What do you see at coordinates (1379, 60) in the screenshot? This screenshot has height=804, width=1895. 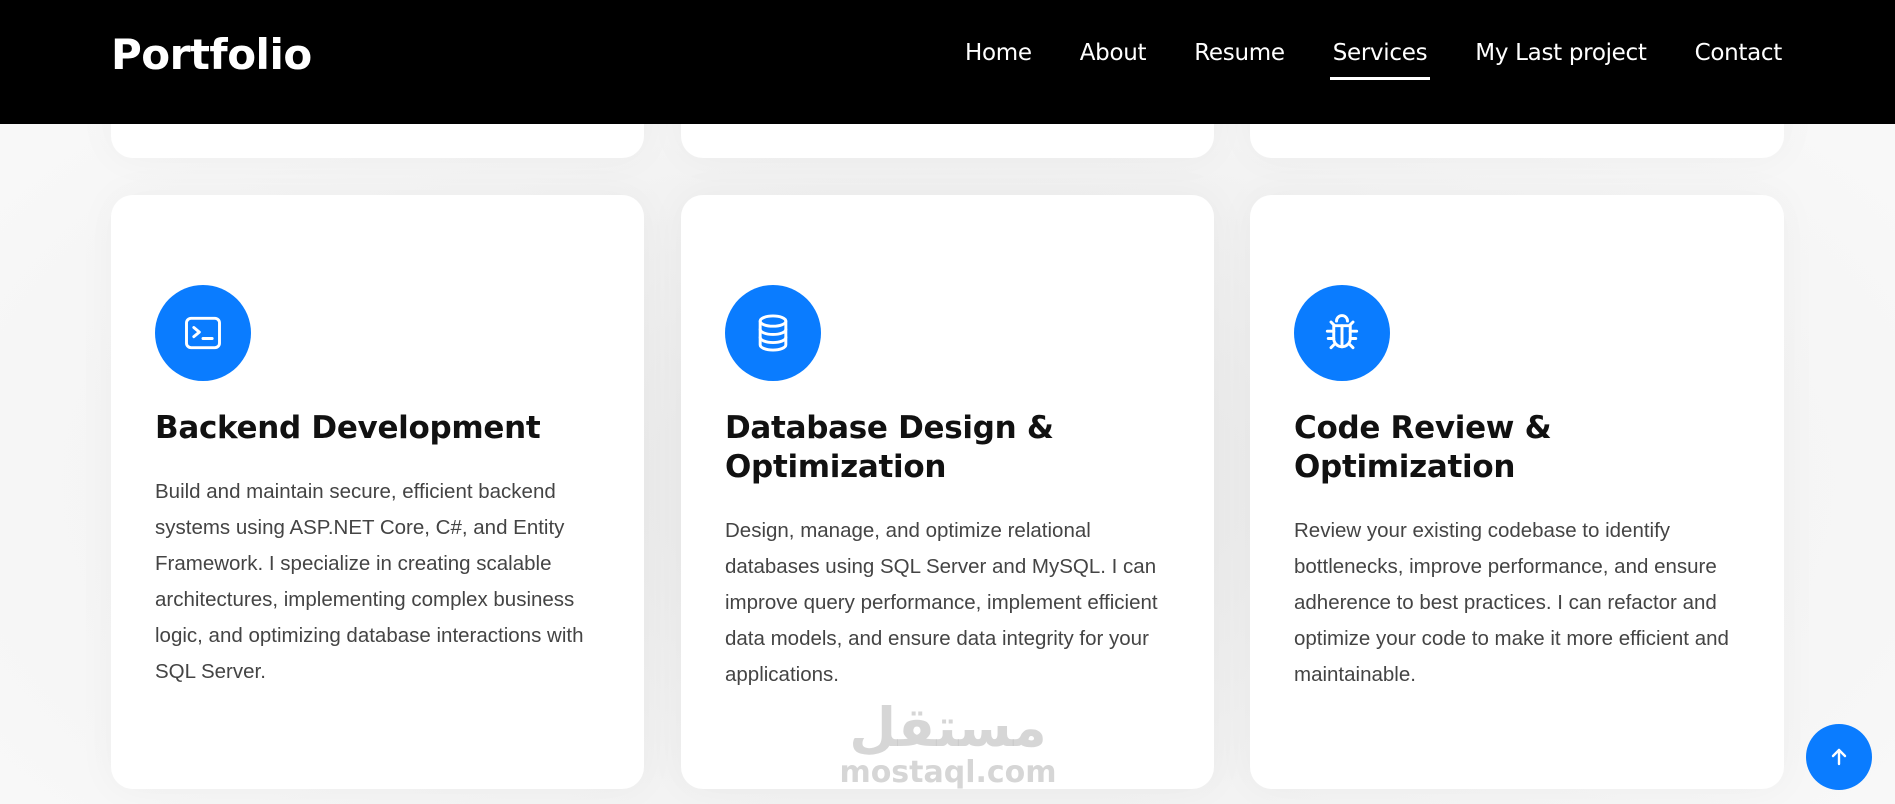 I see `nav-item-services: Services` at bounding box center [1379, 60].